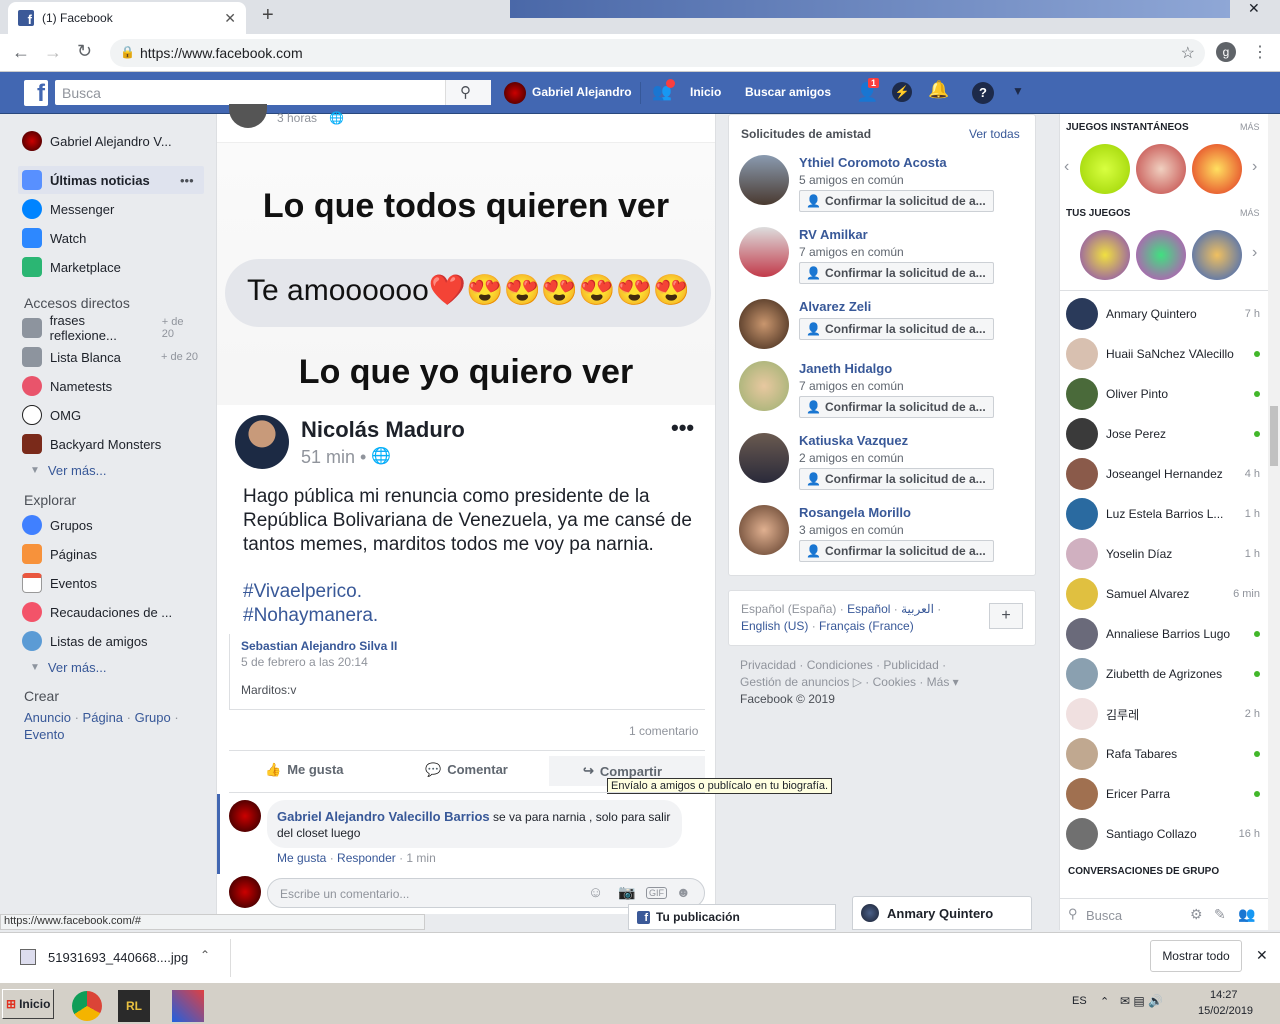  I want to click on tray-icons: ✉ ▤ 🔊, so click(1141, 1001).